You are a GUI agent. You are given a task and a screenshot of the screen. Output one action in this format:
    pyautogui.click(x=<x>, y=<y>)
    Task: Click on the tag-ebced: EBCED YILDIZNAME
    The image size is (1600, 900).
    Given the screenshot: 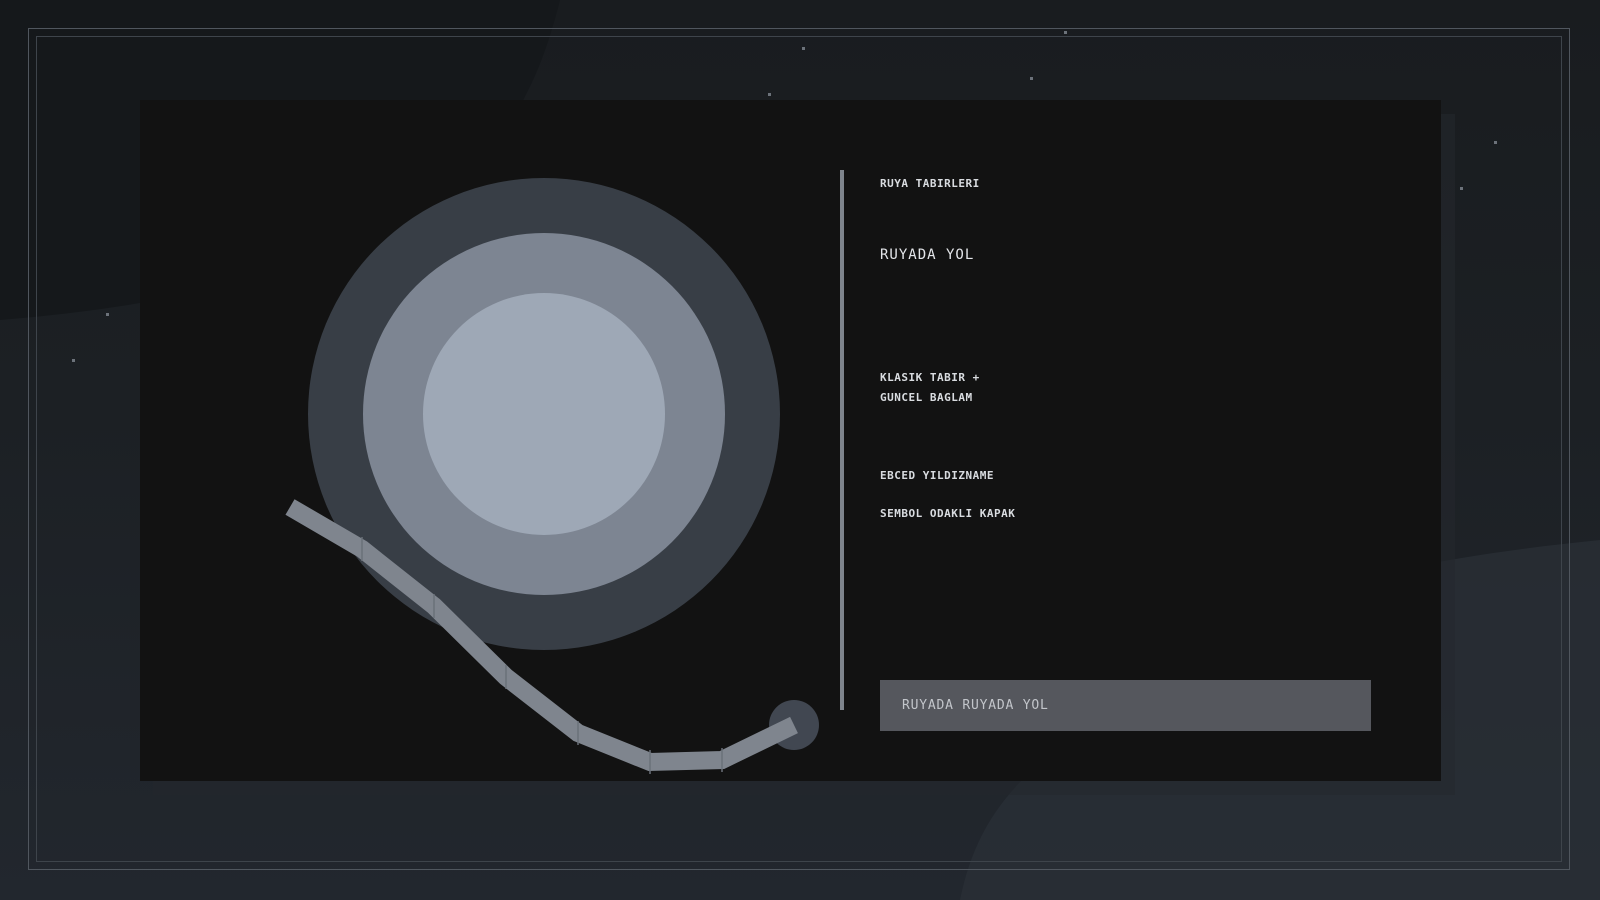 What is the action you would take?
    pyautogui.click(x=937, y=475)
    